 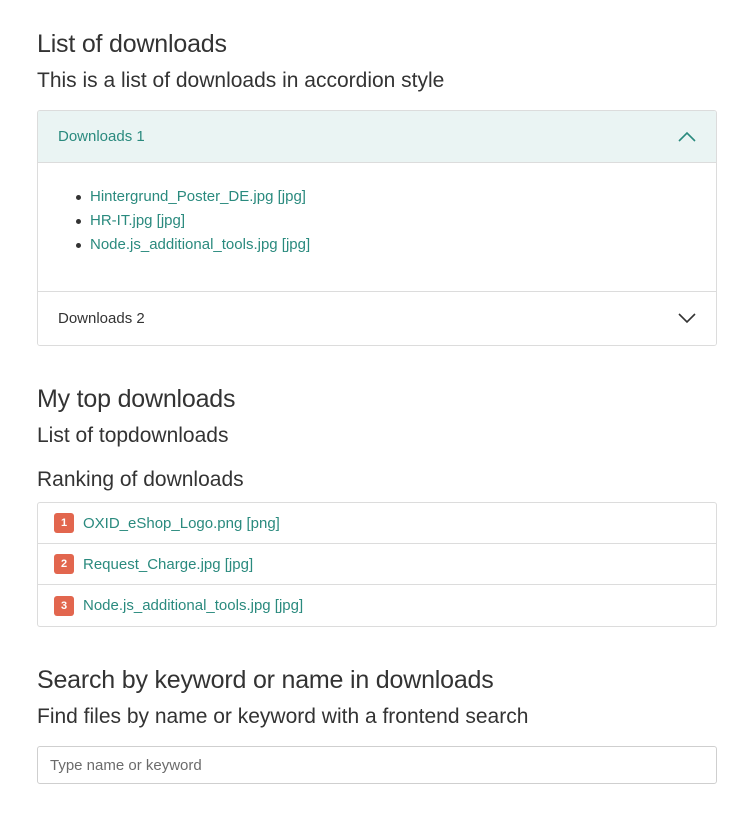 What do you see at coordinates (265, 680) in the screenshot?
I see `search-title: Search by keyword or name in downloads` at bounding box center [265, 680].